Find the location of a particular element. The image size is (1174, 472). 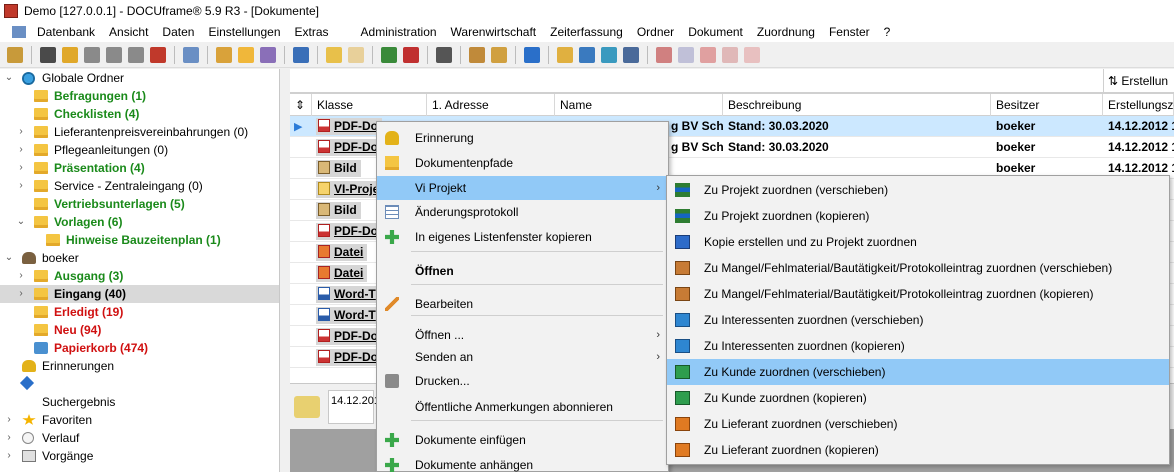

toolbar-unlink-alt-icon is located at coordinates (730, 54).